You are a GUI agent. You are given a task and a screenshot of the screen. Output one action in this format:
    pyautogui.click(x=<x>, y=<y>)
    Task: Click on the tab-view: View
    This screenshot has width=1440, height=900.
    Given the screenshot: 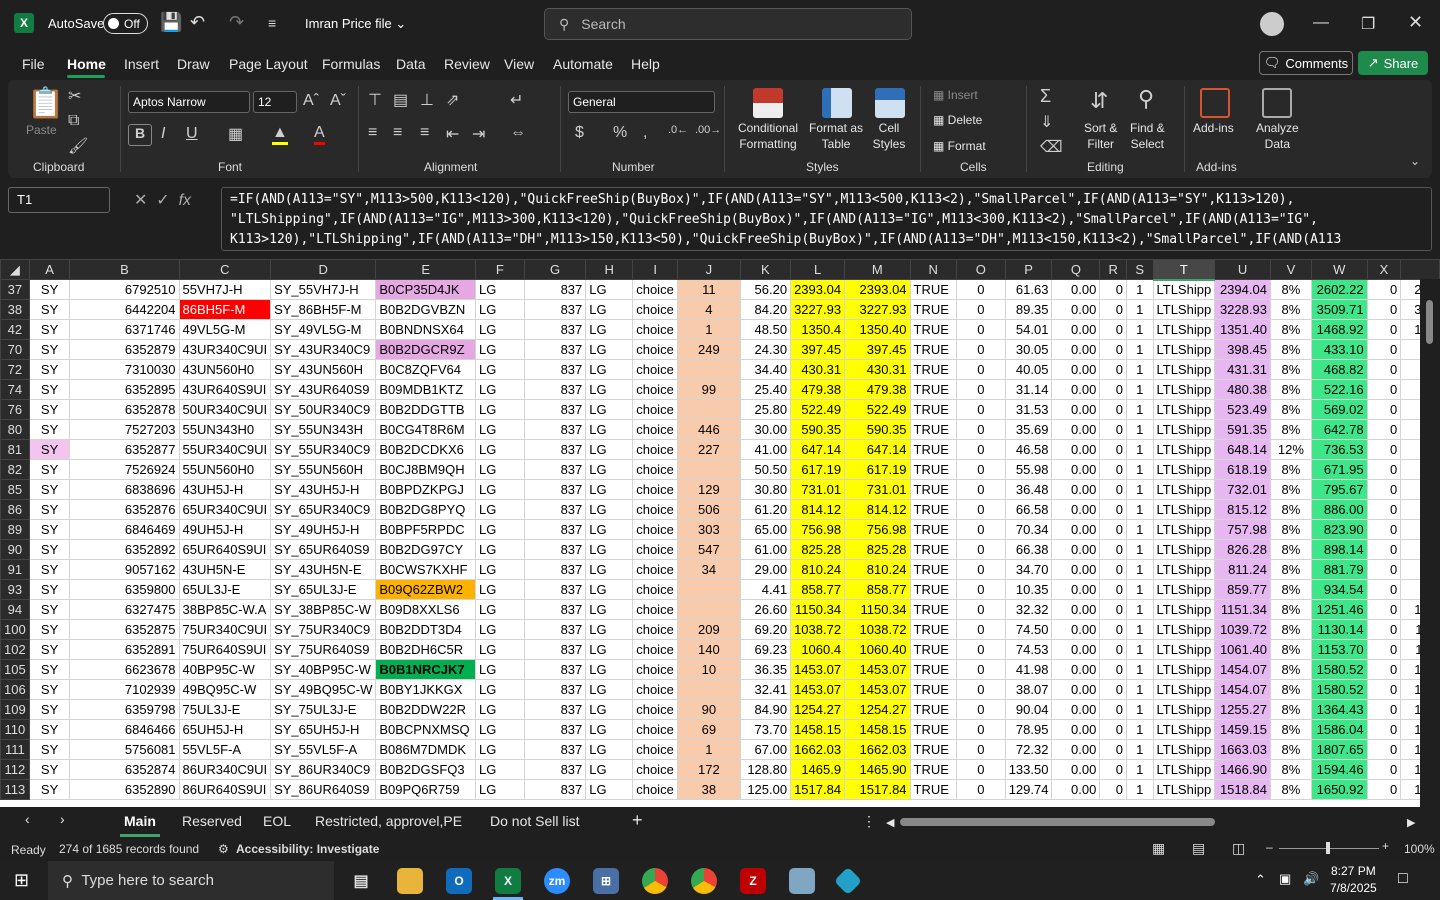 What is the action you would take?
    pyautogui.click(x=519, y=64)
    